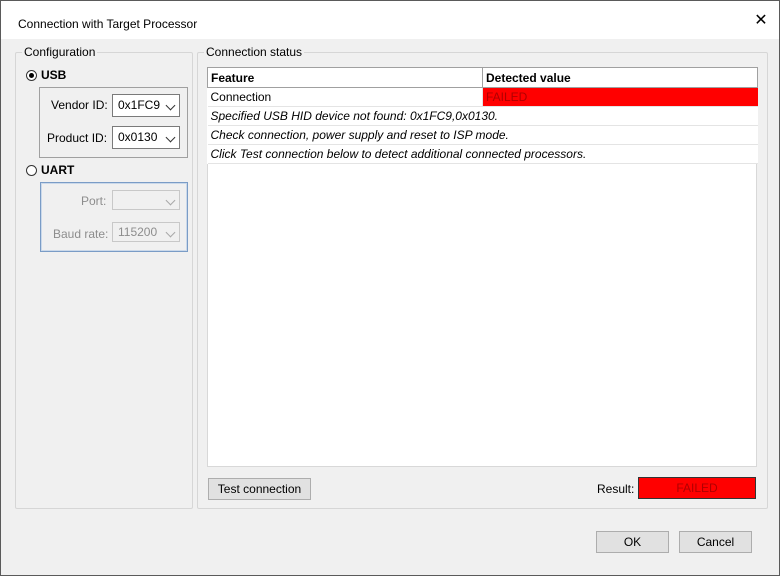 This screenshot has width=780, height=576. Describe the element at coordinates (81, 234) in the screenshot. I see `baud-rate-label: Baud rate:` at that location.